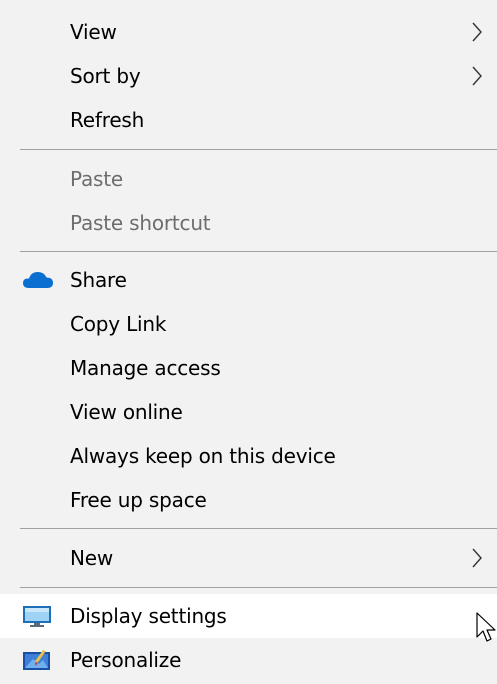  I want to click on menu-item-paste-shortcut: Paste shortcut, so click(248, 223).